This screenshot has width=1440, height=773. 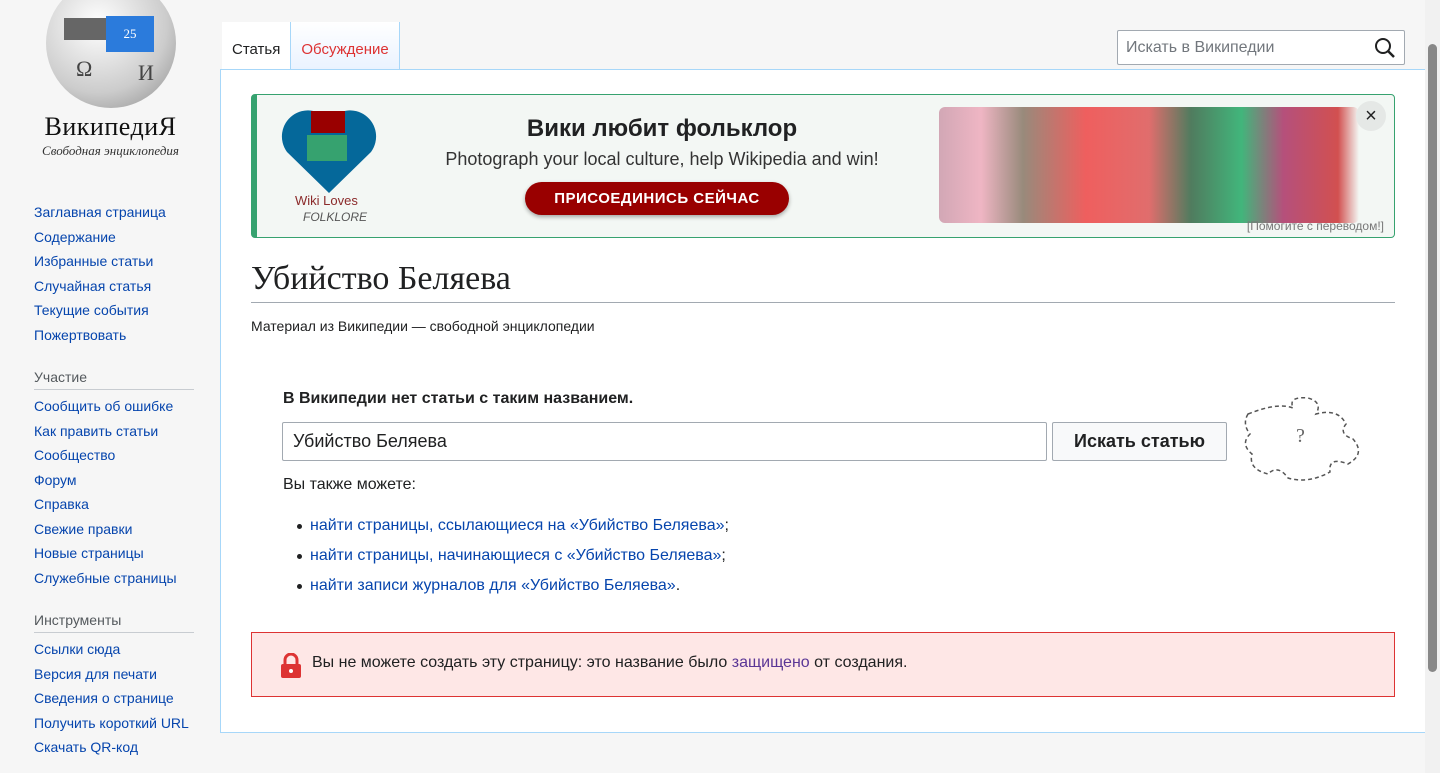 I want to click on wordmark: ВикипедиЯ, so click(x=110, y=126).